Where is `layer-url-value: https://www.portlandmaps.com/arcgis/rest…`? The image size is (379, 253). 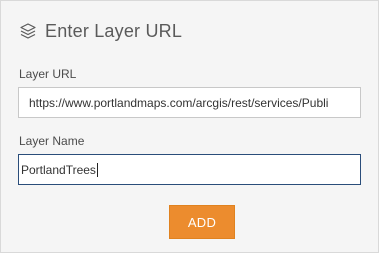 layer-url-value: https://www.portlandmaps.com/arcgis/rest… is located at coordinates (179, 102).